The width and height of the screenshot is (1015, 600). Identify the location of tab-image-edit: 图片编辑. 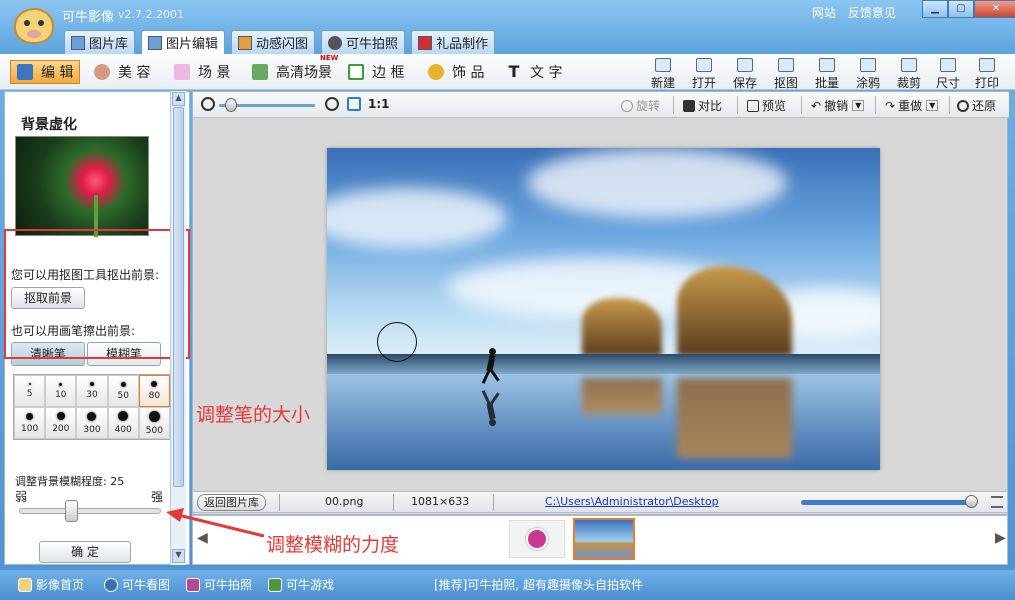
(183, 42).